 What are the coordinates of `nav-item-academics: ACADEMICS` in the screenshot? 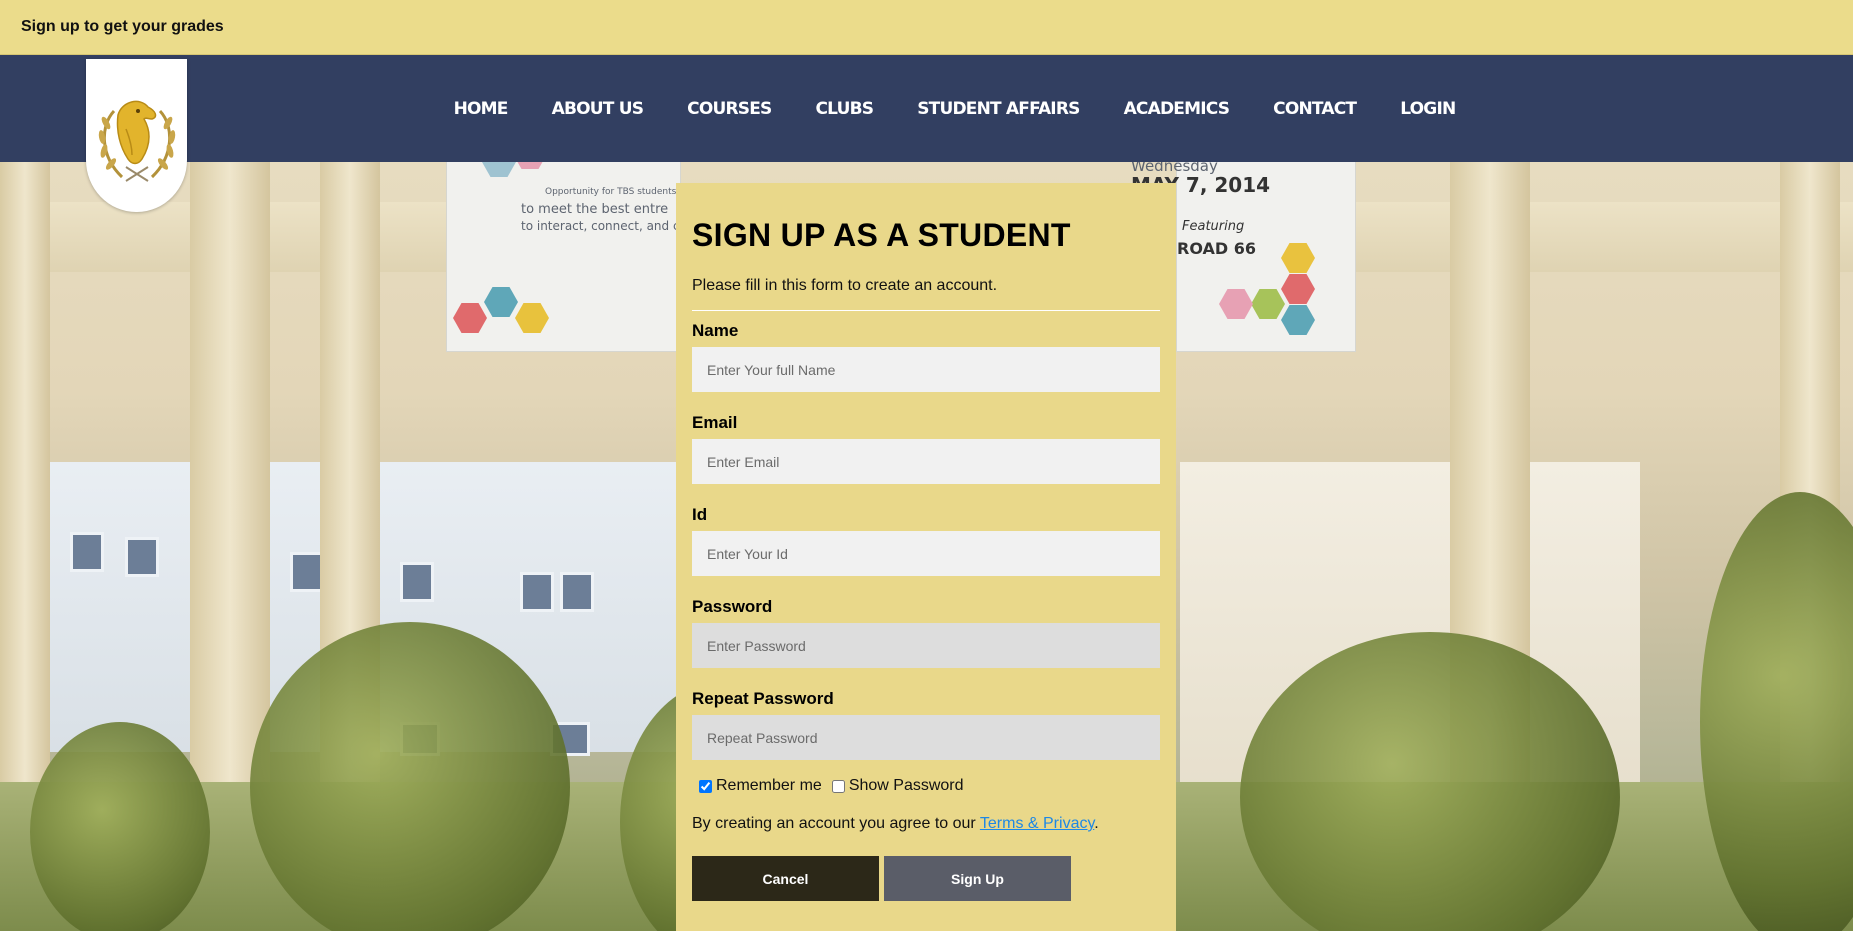 It's located at (1177, 109).